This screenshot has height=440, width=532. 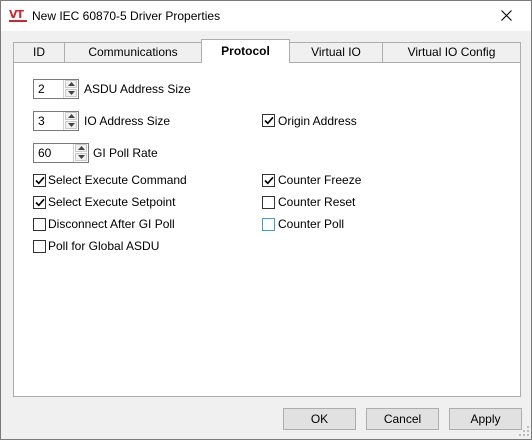 I want to click on origin-address-checkbox, so click(x=268, y=120).